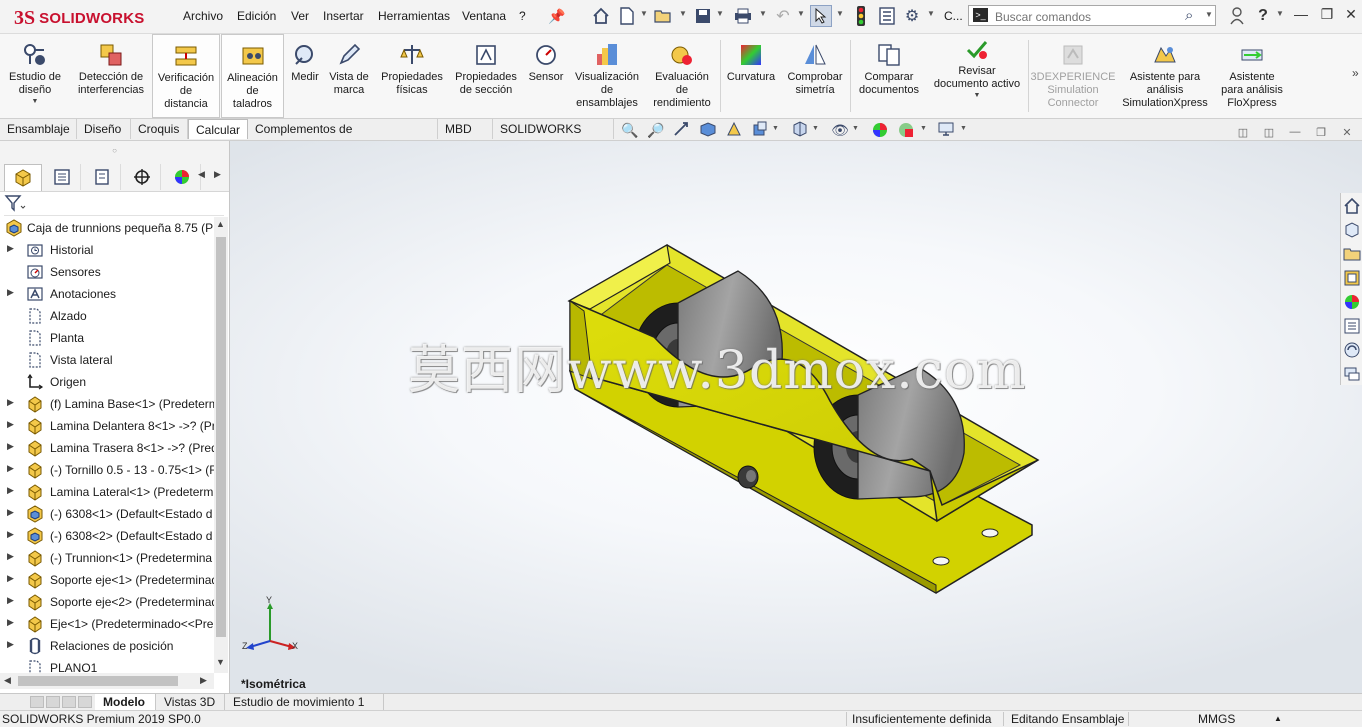 This screenshot has width=1362, height=727. What do you see at coordinates (1352, 278) in the screenshot?
I see `view-palette-icon` at bounding box center [1352, 278].